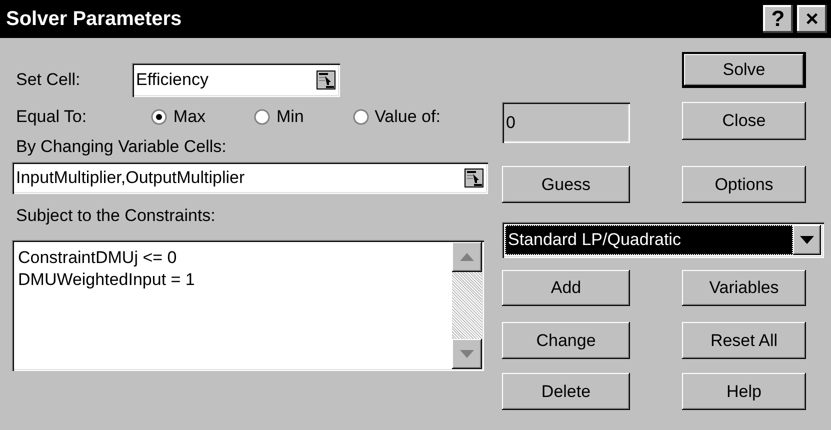 This screenshot has height=430, width=831. Describe the element at coordinates (290, 117) in the screenshot. I see `radio-label: Min` at that location.